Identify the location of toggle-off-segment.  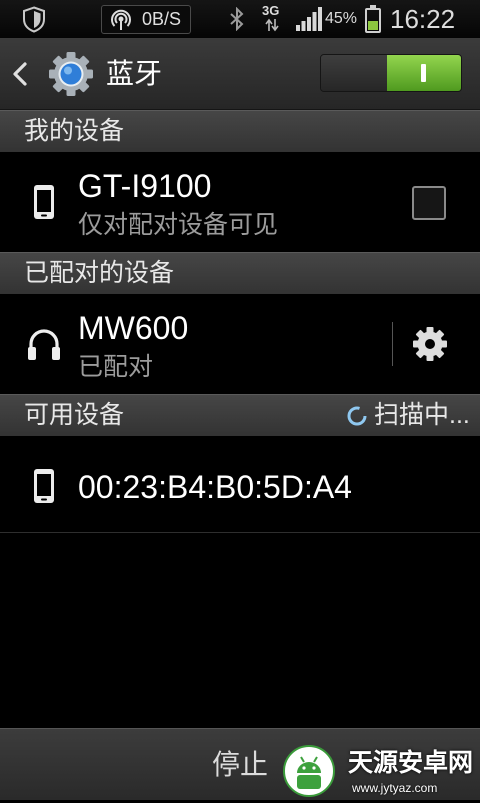
(354, 73).